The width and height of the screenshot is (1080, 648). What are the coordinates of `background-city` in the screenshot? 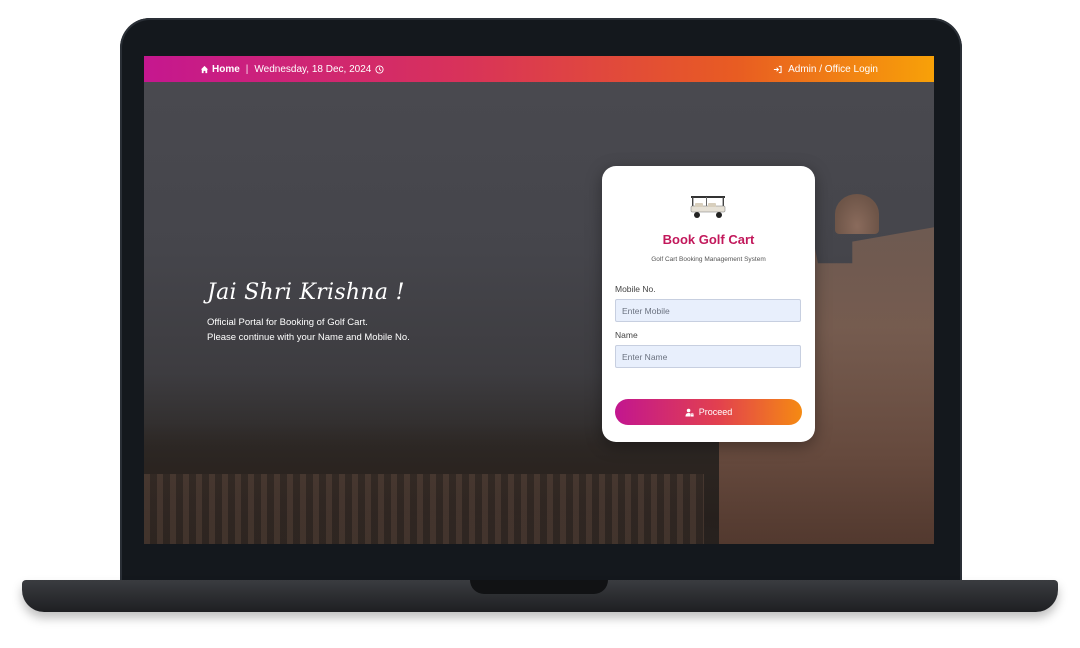 It's located at (424, 509).